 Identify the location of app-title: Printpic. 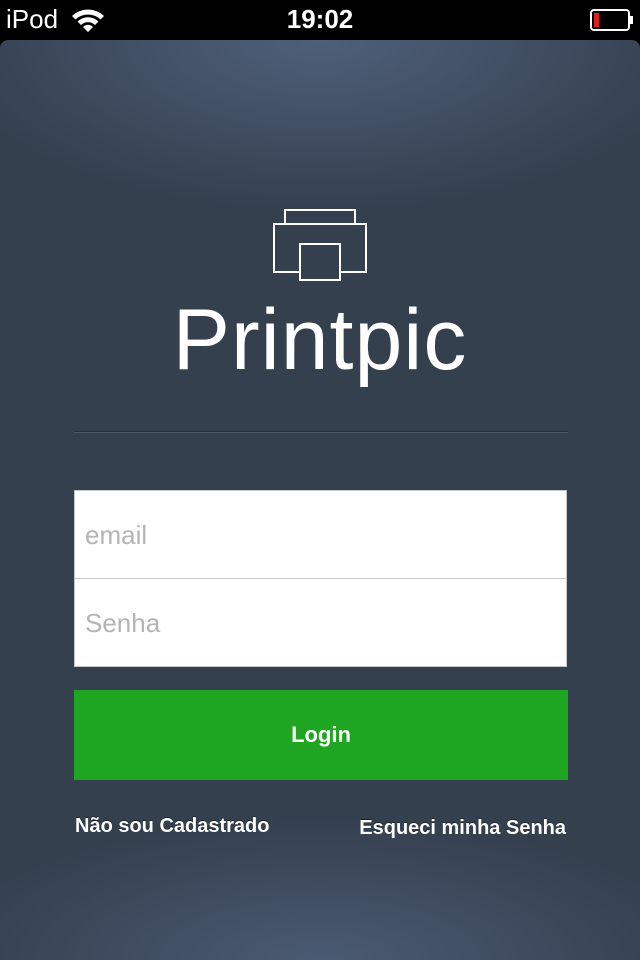
(320, 340).